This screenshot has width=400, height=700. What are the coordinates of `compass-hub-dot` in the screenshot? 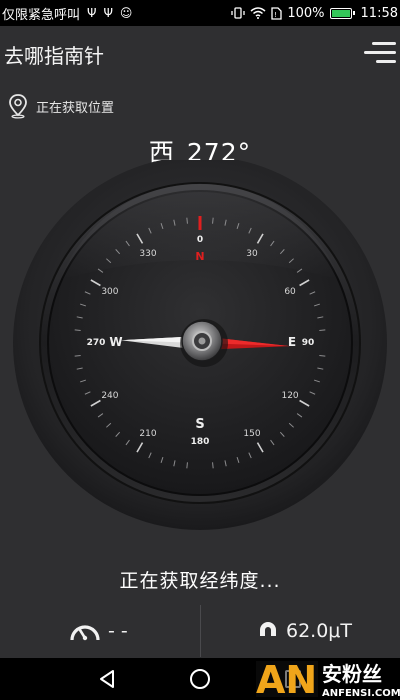 It's located at (202, 341).